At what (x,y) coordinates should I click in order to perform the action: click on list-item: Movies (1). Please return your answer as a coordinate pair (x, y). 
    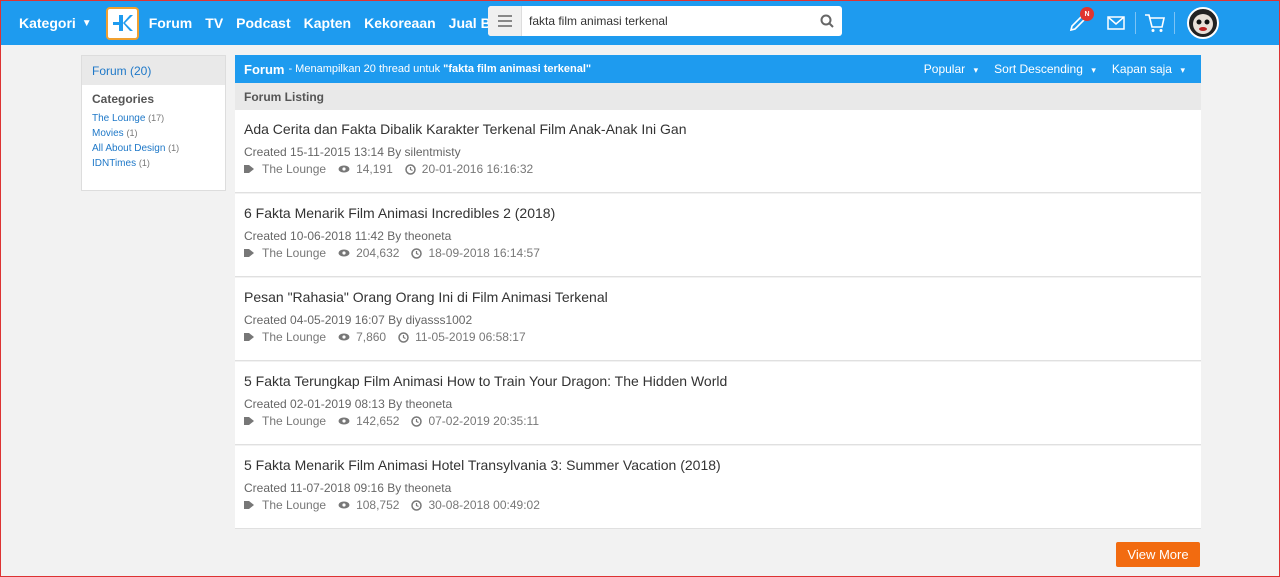
    Looking at the image, I should click on (153, 133).